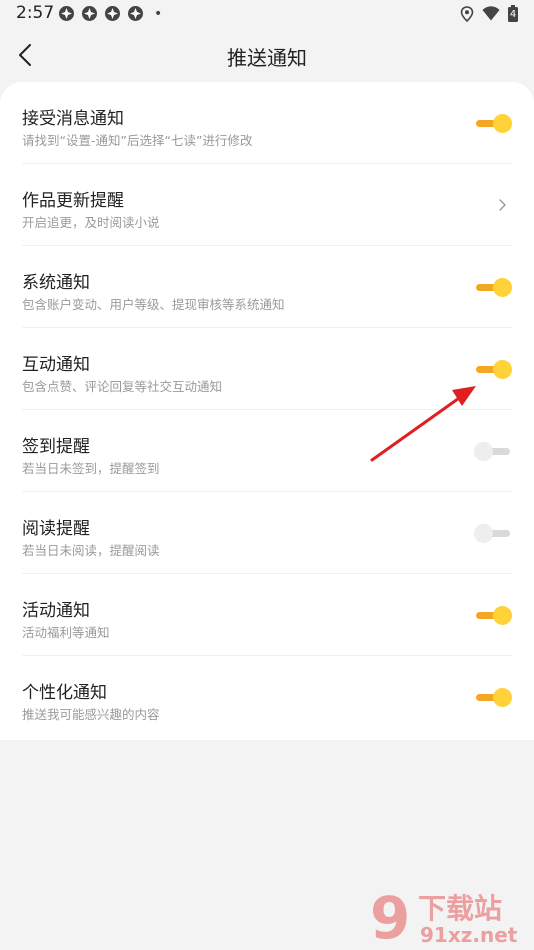  Describe the element at coordinates (64, 693) in the screenshot. I see `setting-title: 个性化通知` at that location.